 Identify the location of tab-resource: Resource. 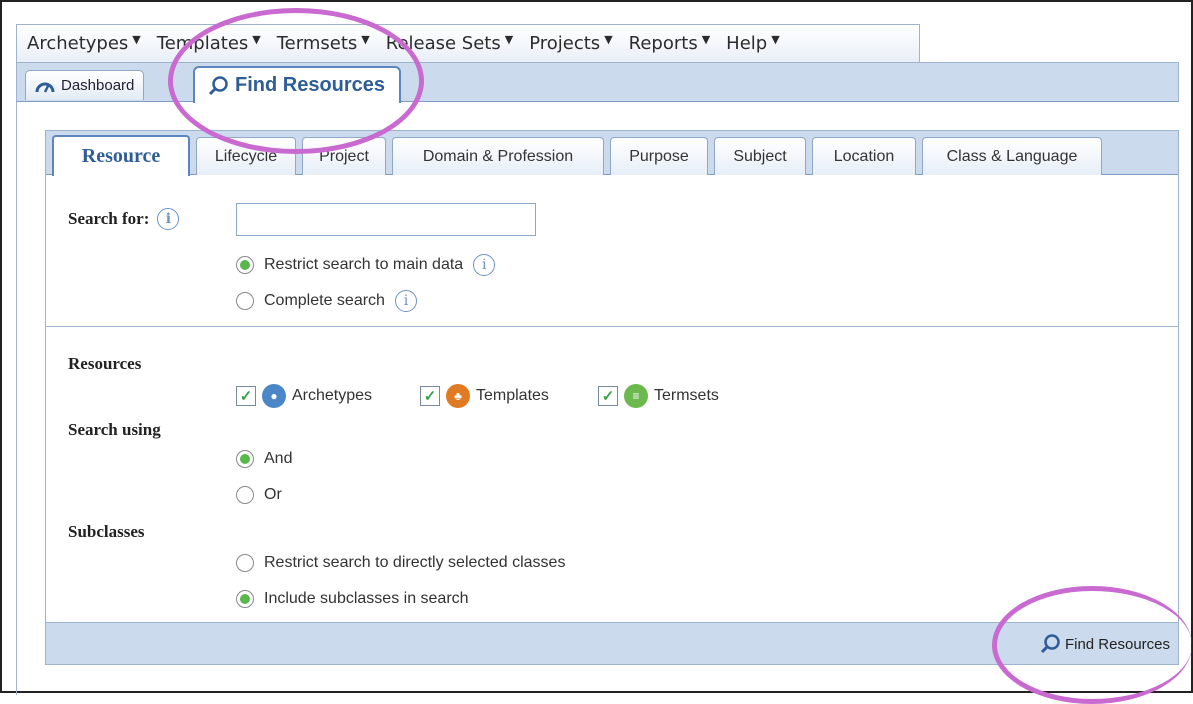
(121, 155).